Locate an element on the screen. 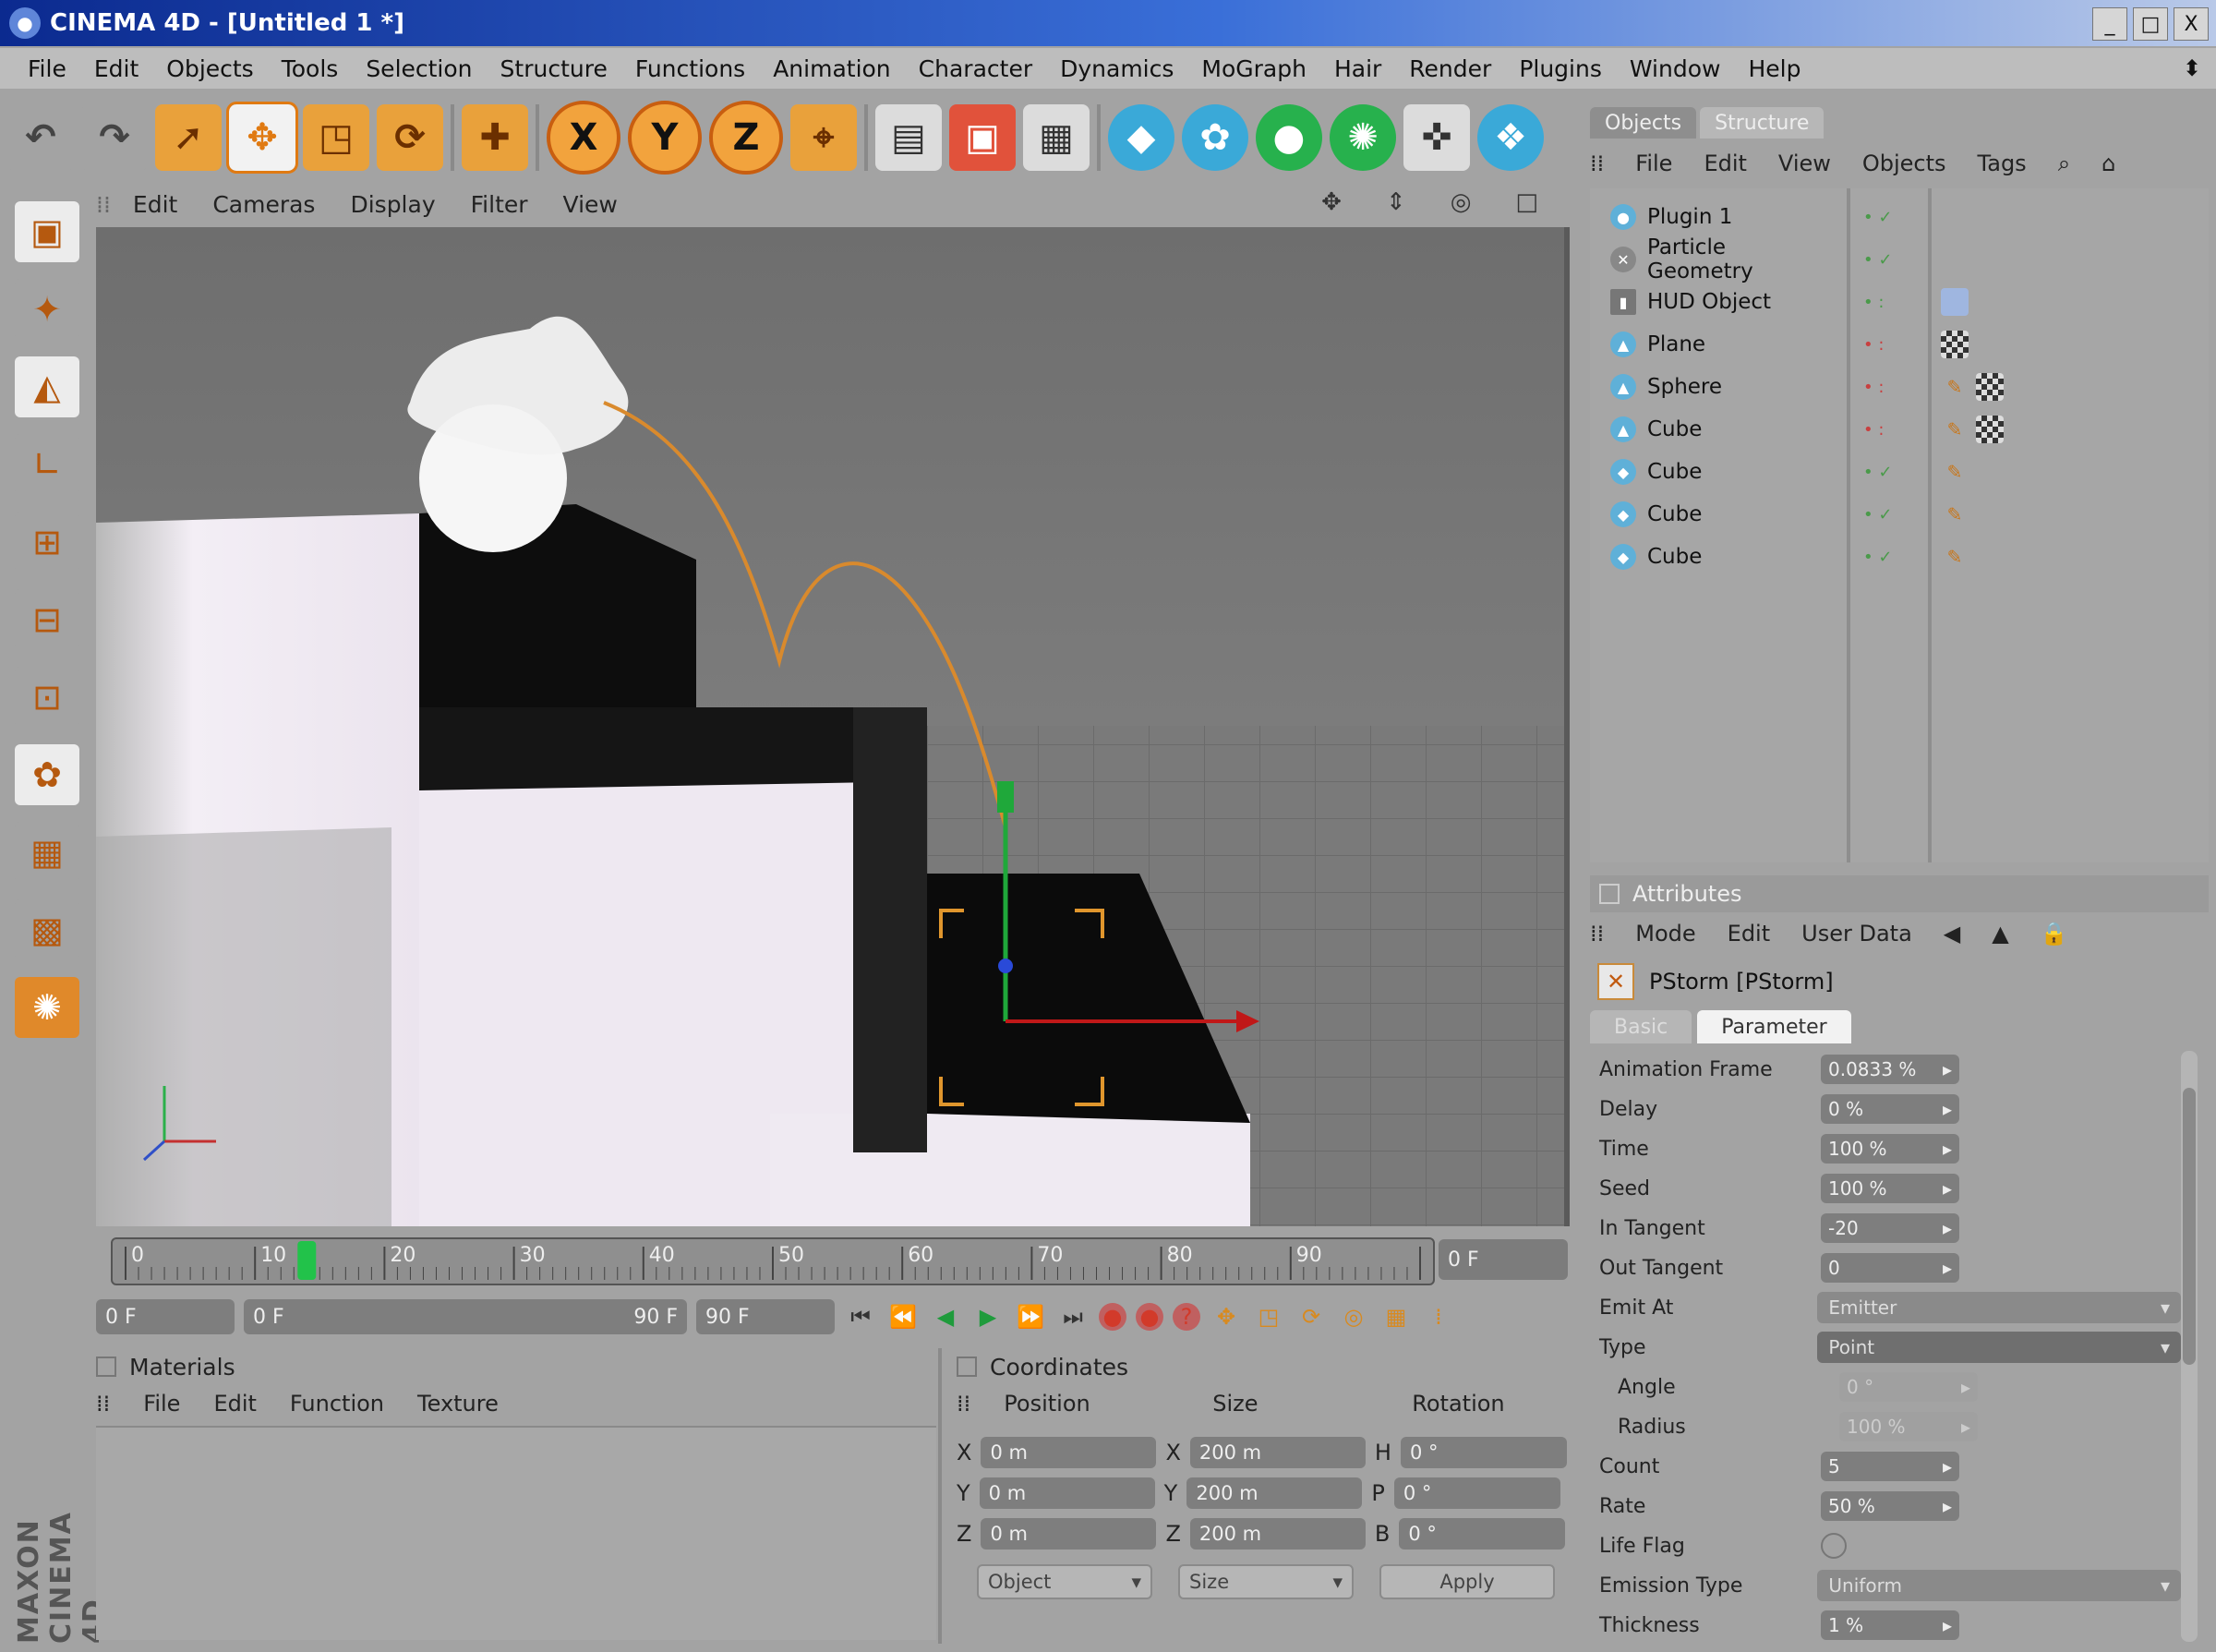 This screenshot has height=1652, width=2216. parameter-key-icon: ◎ is located at coordinates (1353, 1316).